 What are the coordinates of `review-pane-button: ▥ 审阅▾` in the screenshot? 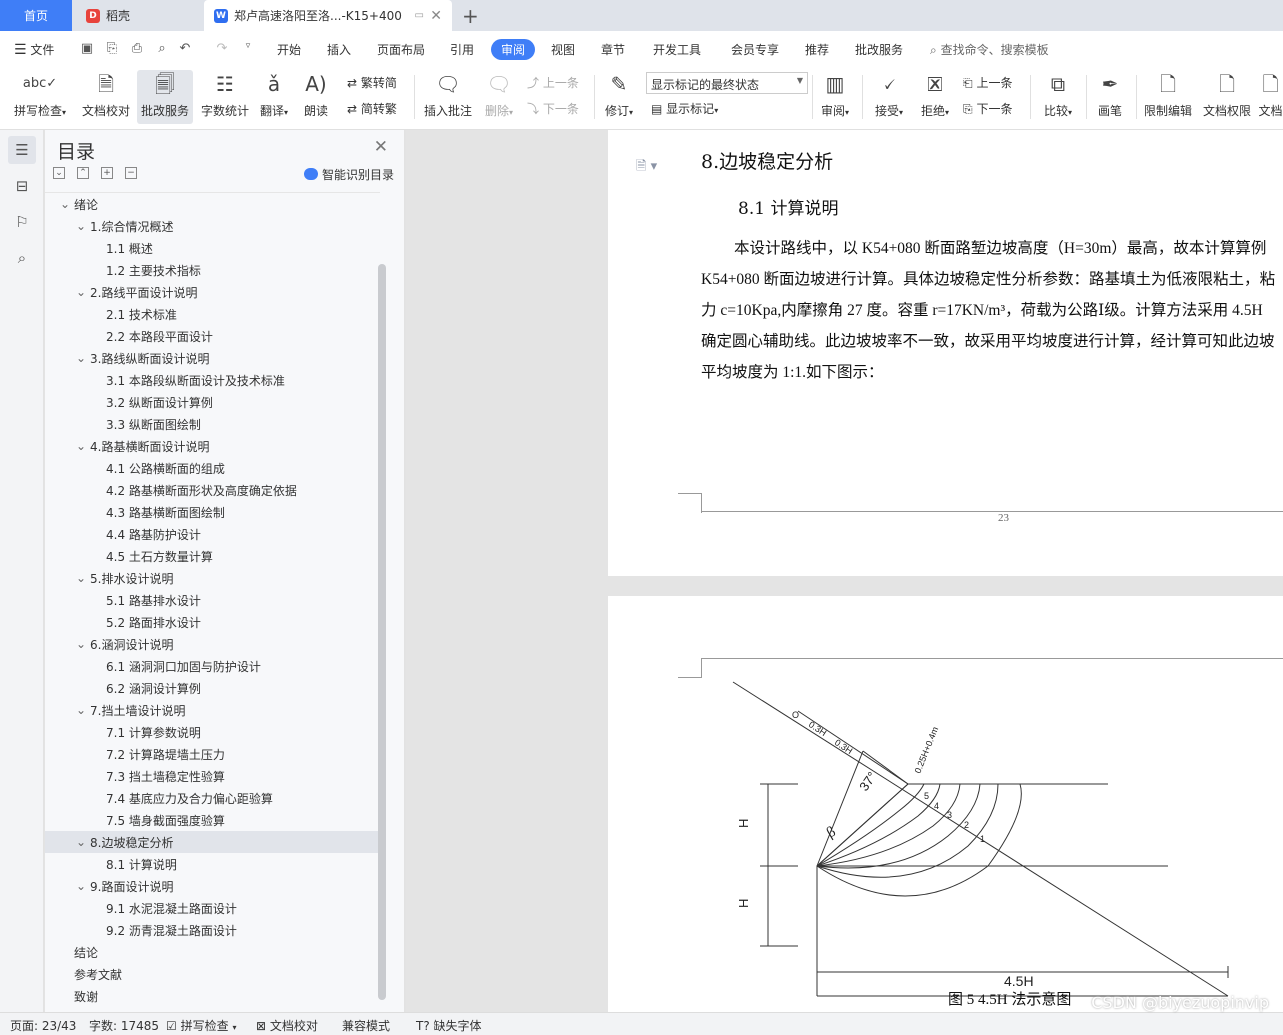 It's located at (835, 97).